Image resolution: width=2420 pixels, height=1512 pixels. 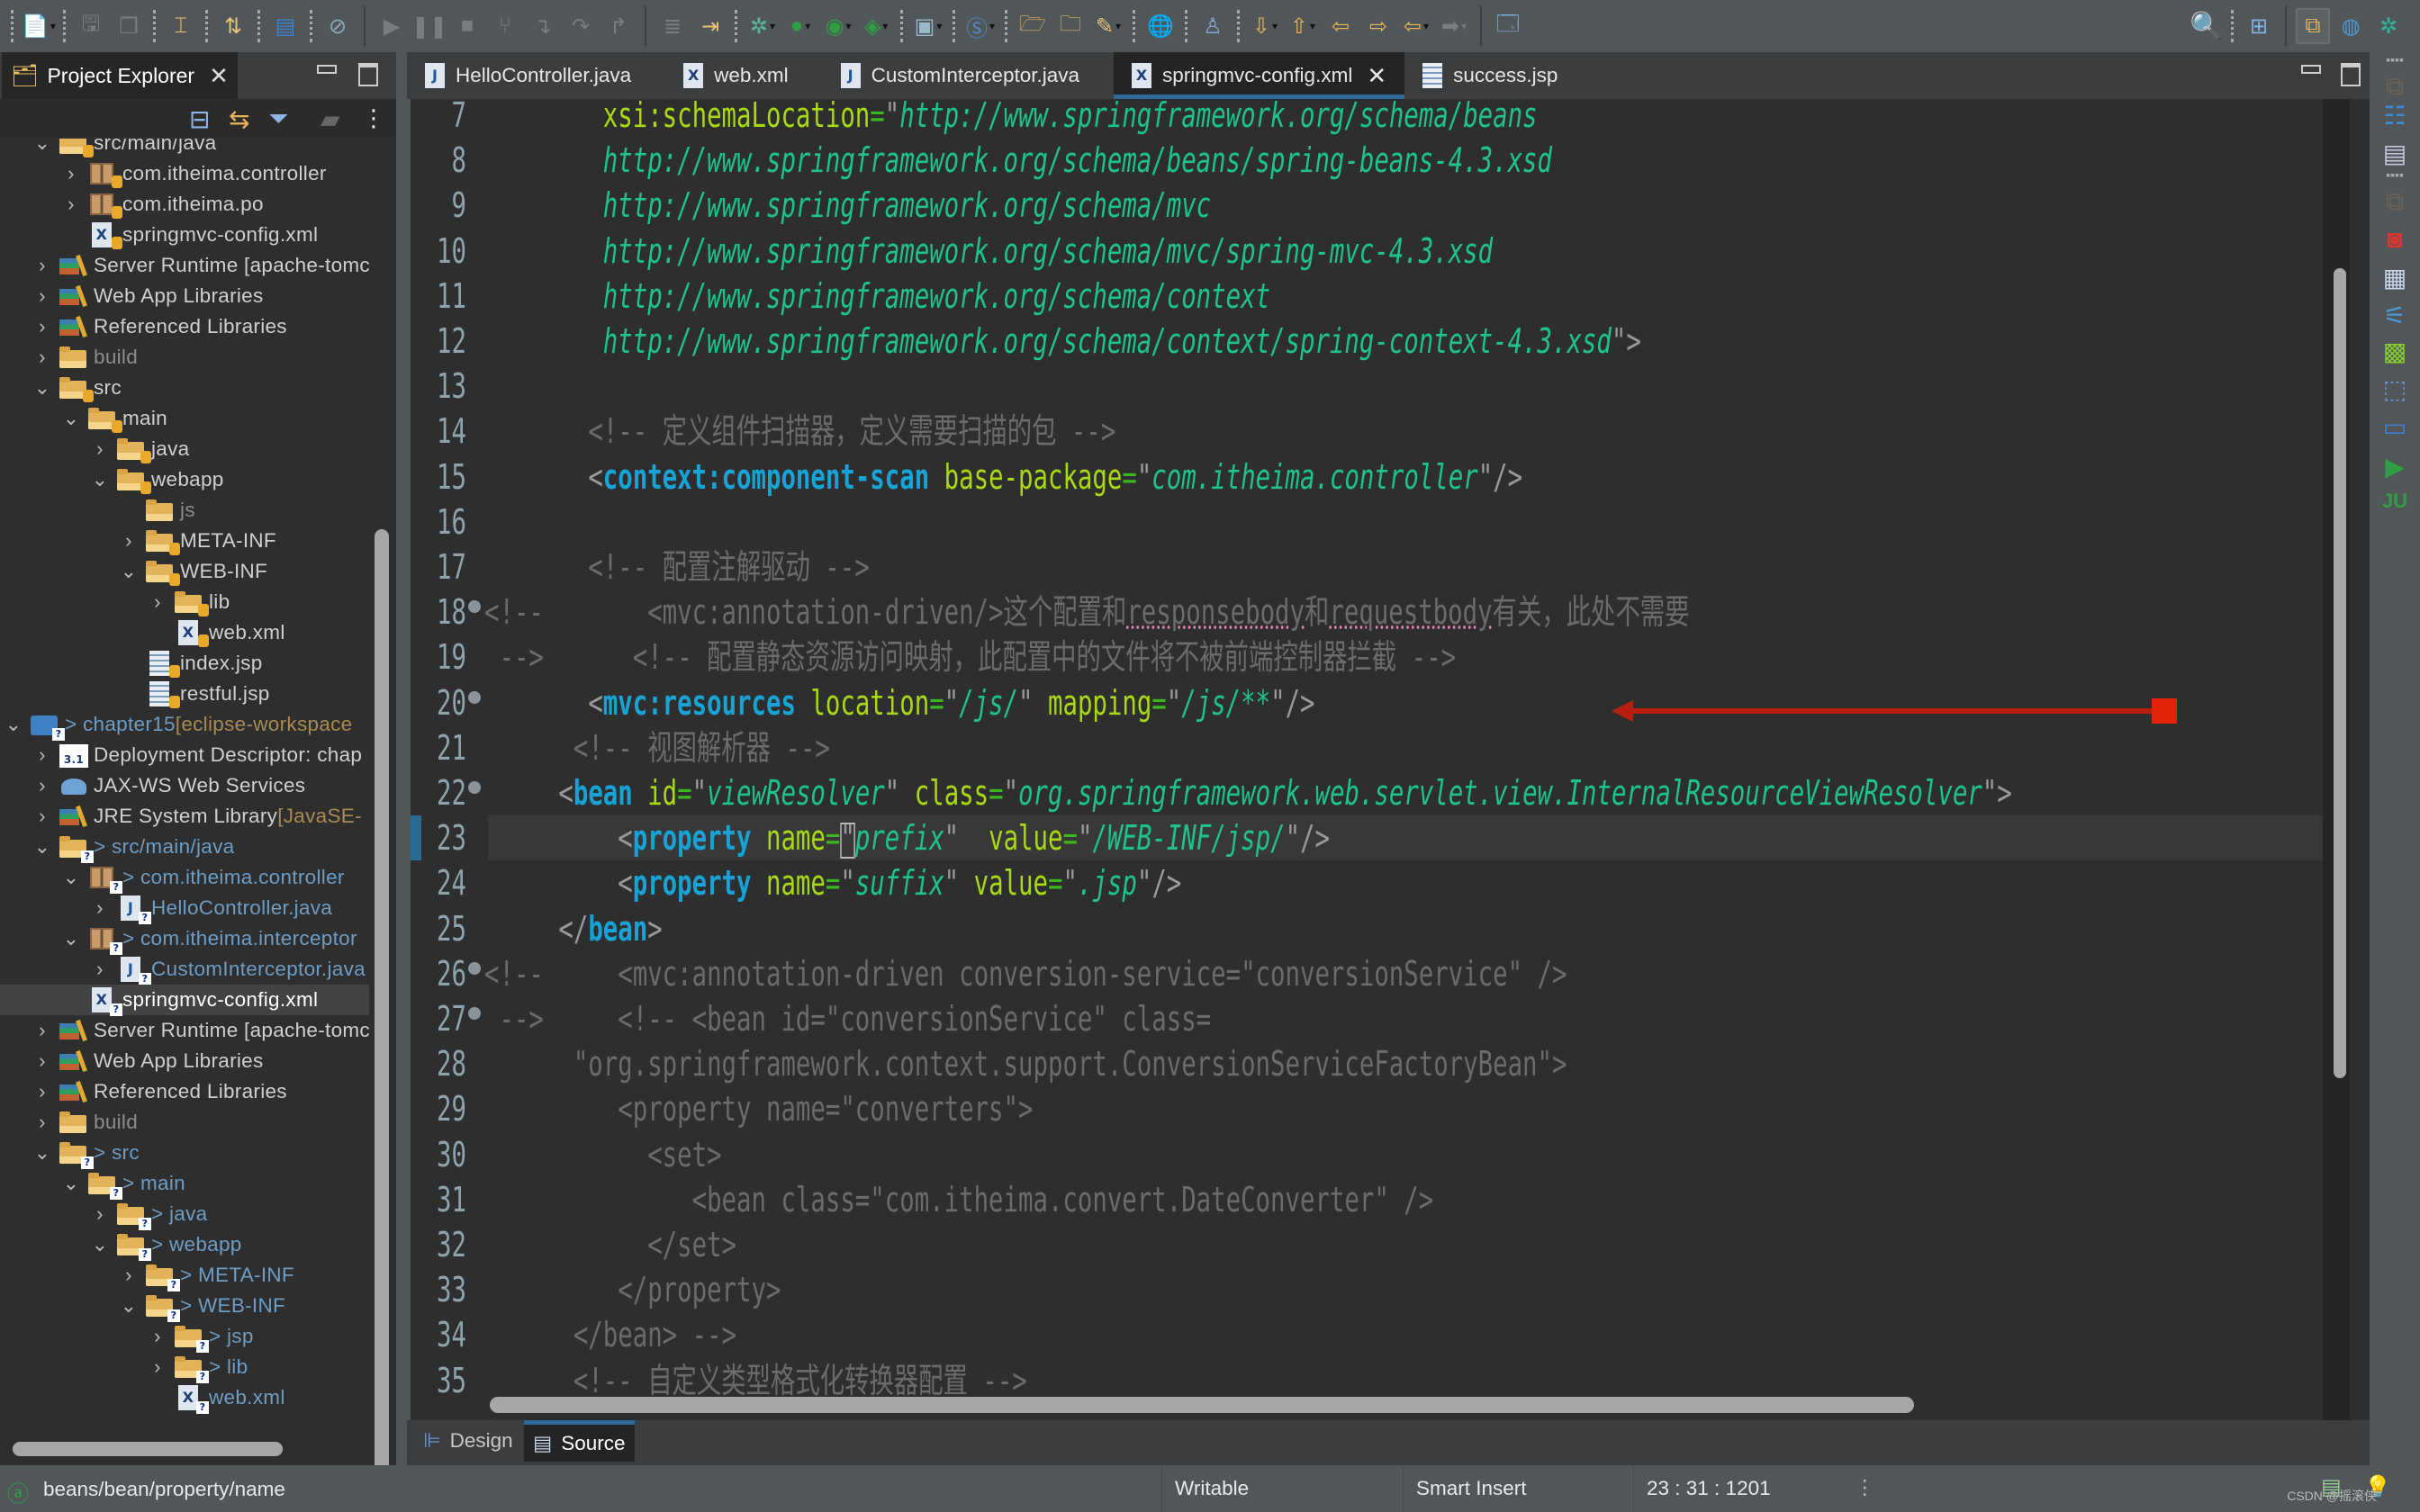 What do you see at coordinates (960, 75) in the screenshot?
I see `editor-tab: CustomInterceptor.java` at bounding box center [960, 75].